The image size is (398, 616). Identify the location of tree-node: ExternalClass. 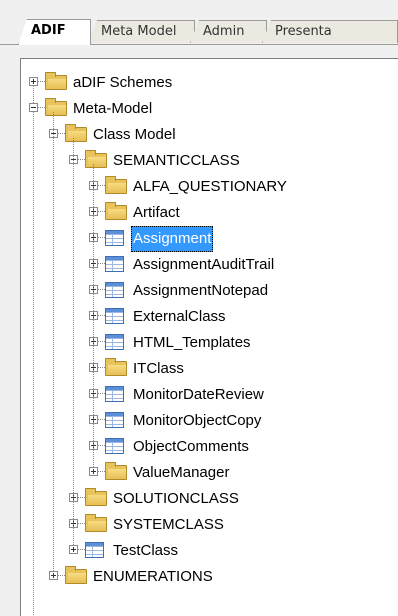
(209, 317).